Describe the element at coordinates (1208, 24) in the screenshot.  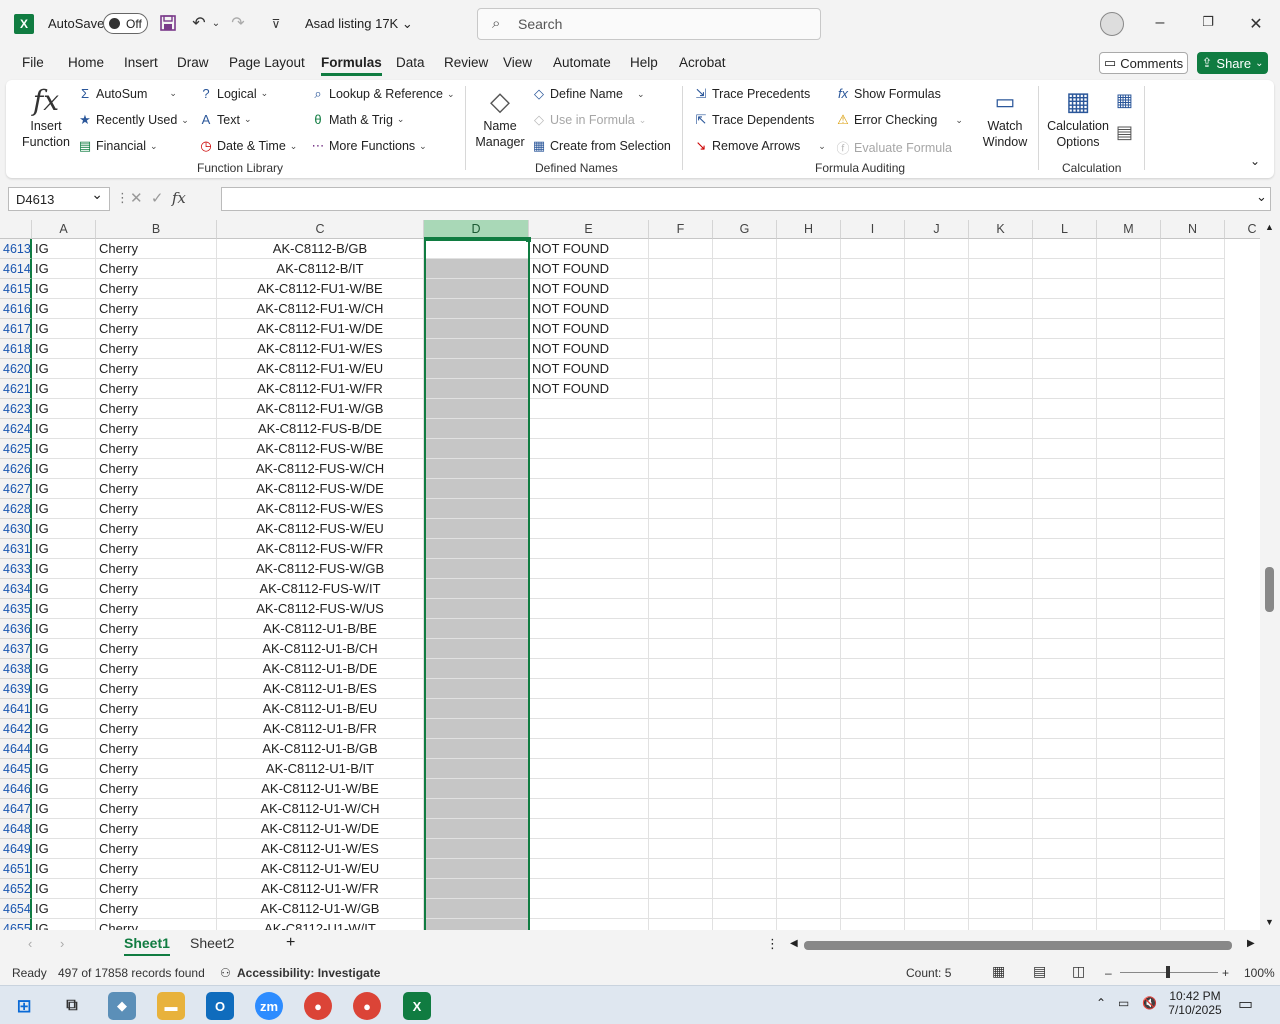
I see `restore-icon: ❐` at that location.